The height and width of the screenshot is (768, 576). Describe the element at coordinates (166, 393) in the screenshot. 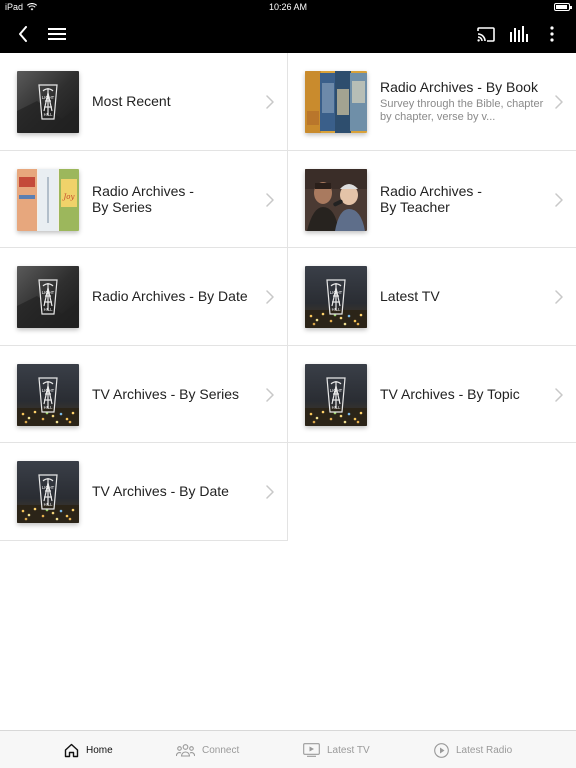

I see `category-title: TV Archives - By Series` at that location.